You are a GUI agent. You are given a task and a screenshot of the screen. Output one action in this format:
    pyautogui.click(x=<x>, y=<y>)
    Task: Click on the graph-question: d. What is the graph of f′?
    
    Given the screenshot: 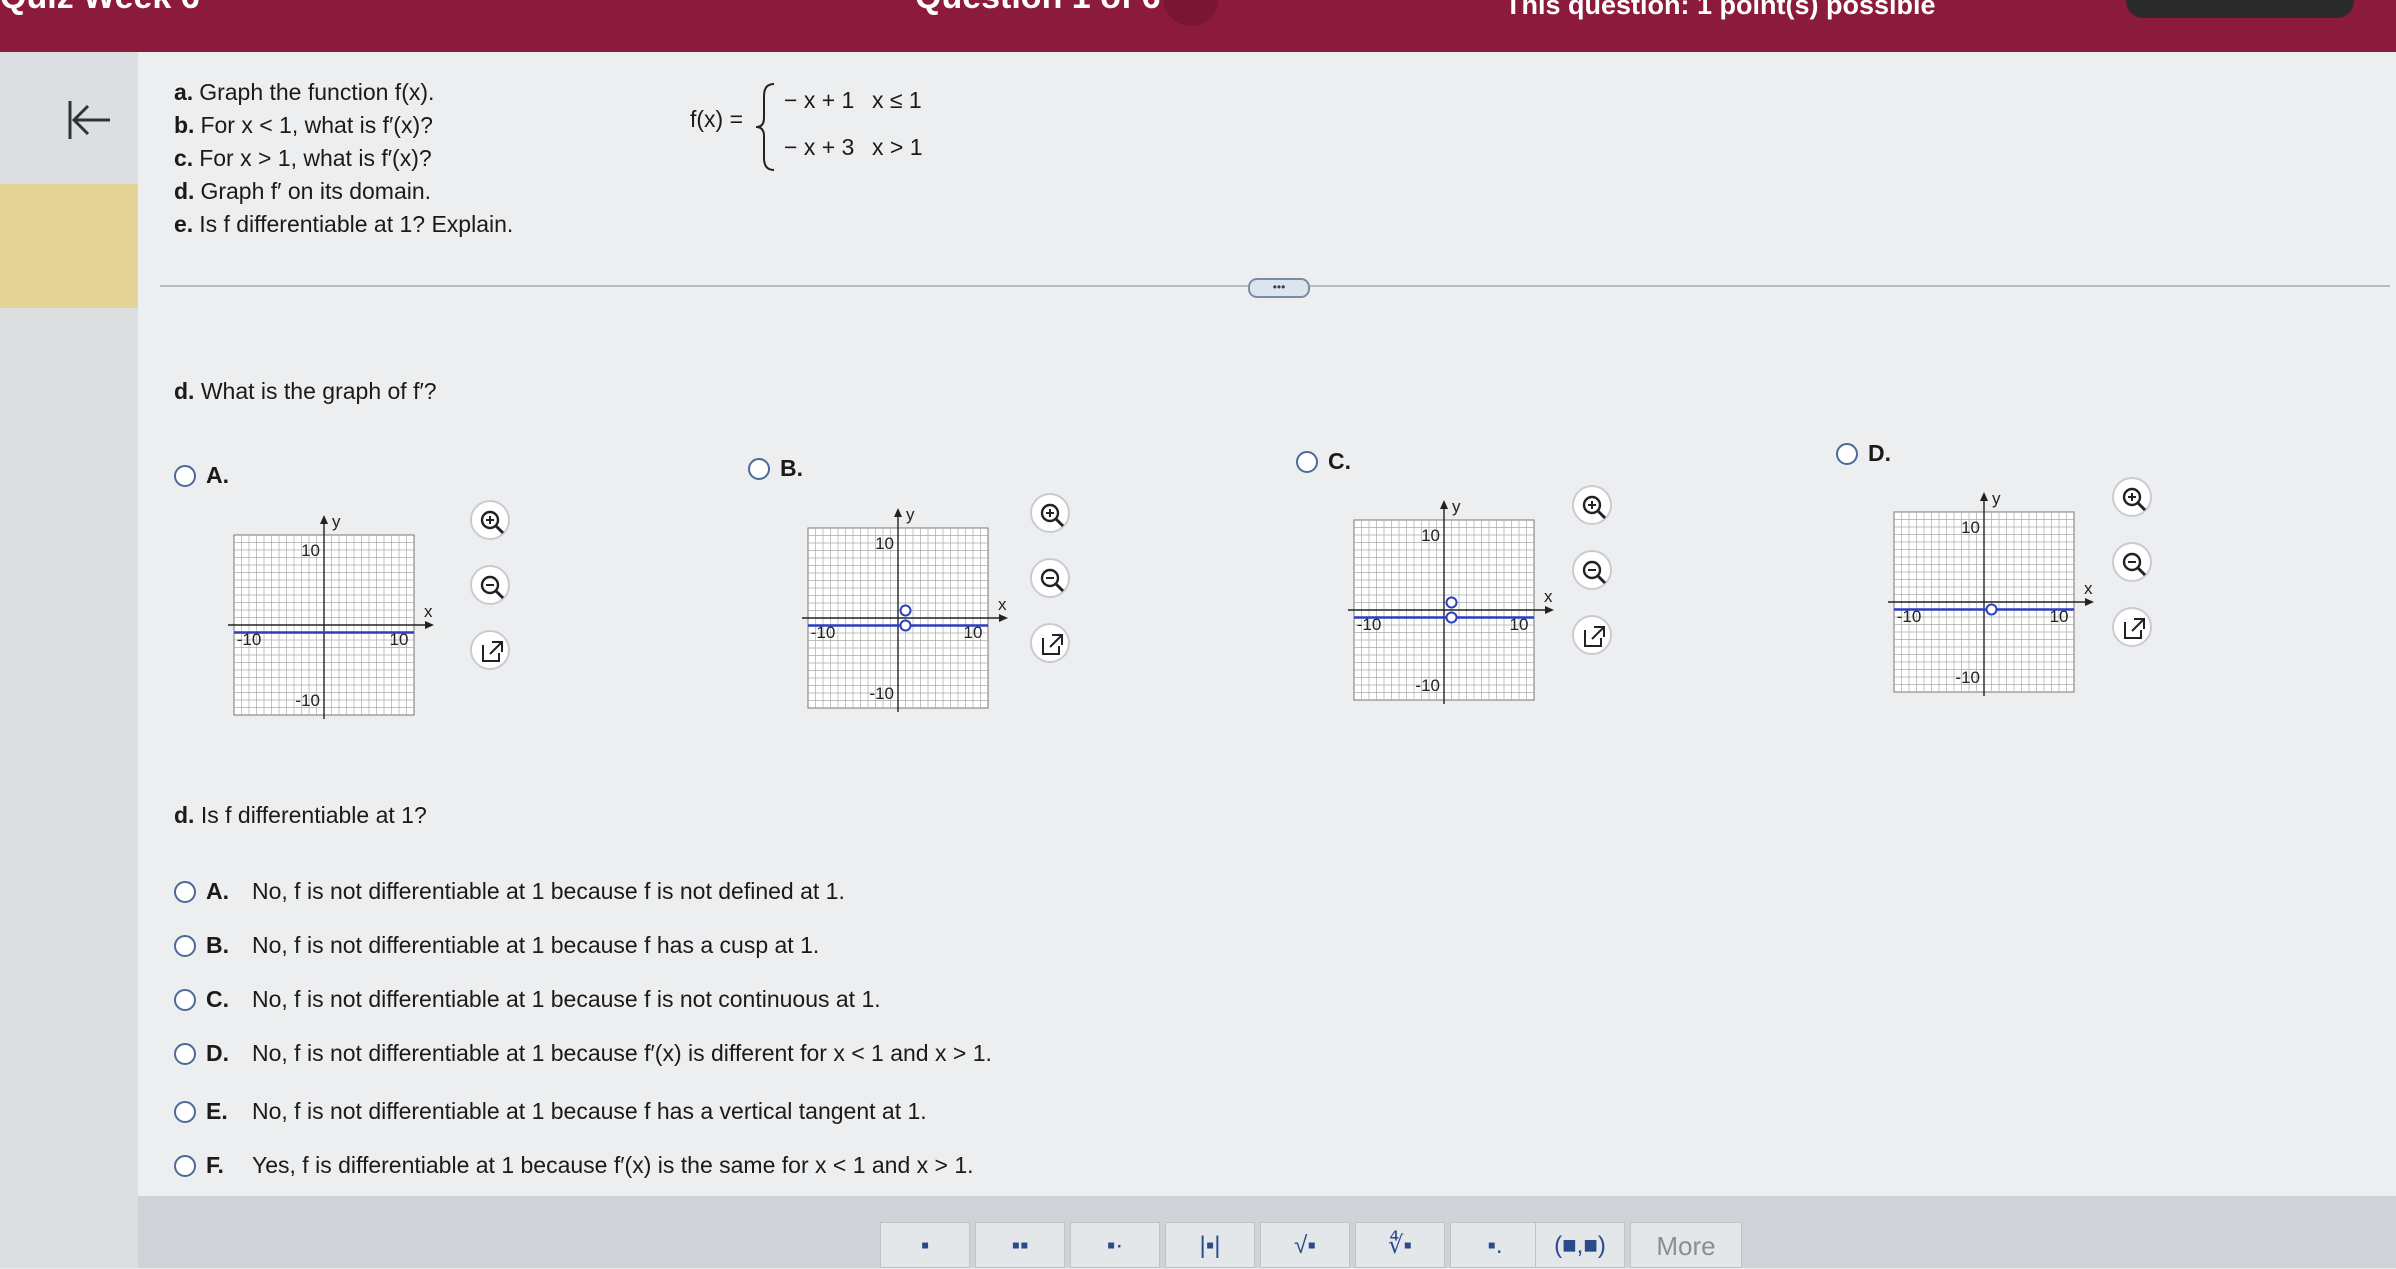 What is the action you would take?
    pyautogui.click(x=305, y=391)
    